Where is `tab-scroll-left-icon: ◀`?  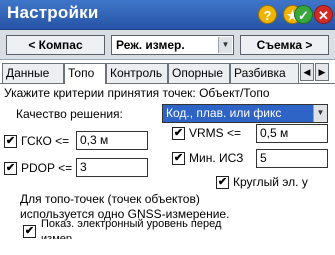 tab-scroll-left-icon: ◀ is located at coordinates (307, 72).